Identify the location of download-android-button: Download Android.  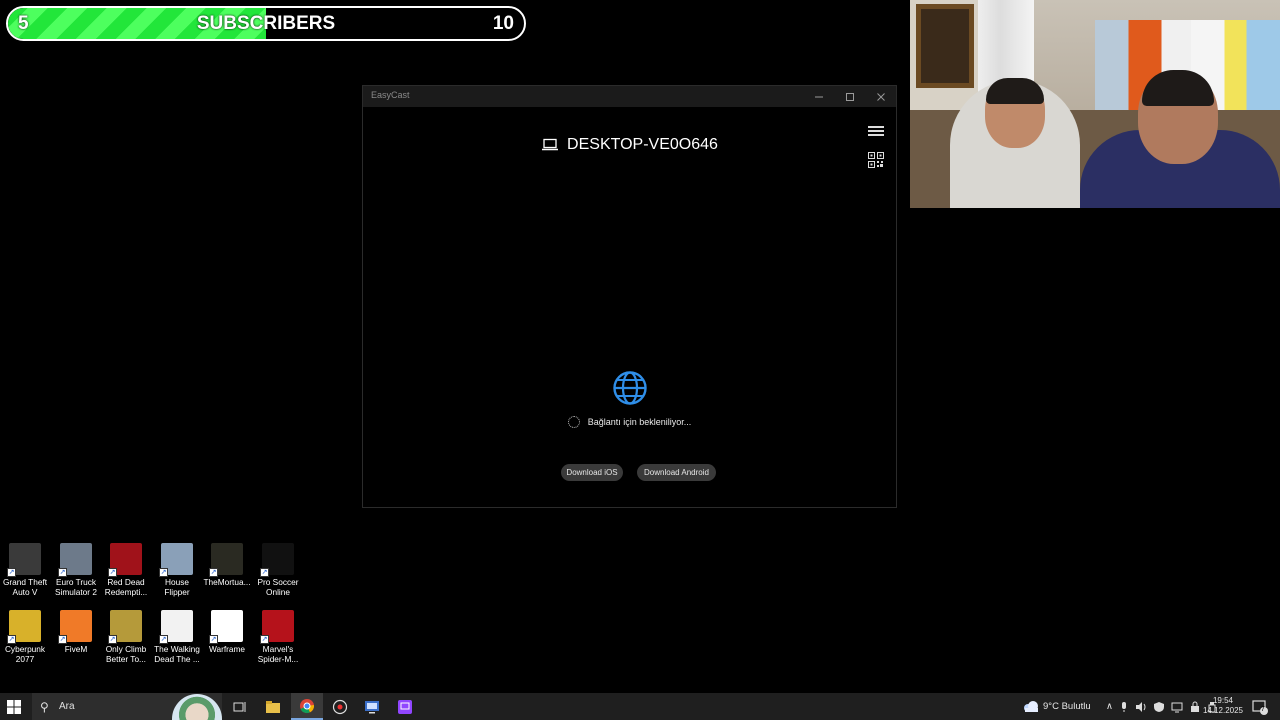
(676, 472).